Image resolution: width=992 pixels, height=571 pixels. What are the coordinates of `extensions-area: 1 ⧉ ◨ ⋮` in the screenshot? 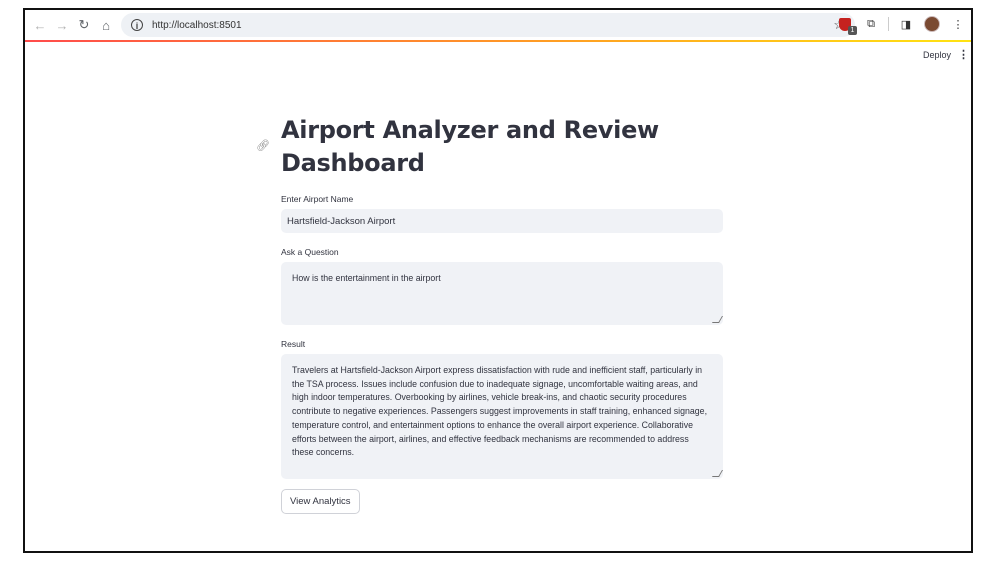 It's located at (901, 25).